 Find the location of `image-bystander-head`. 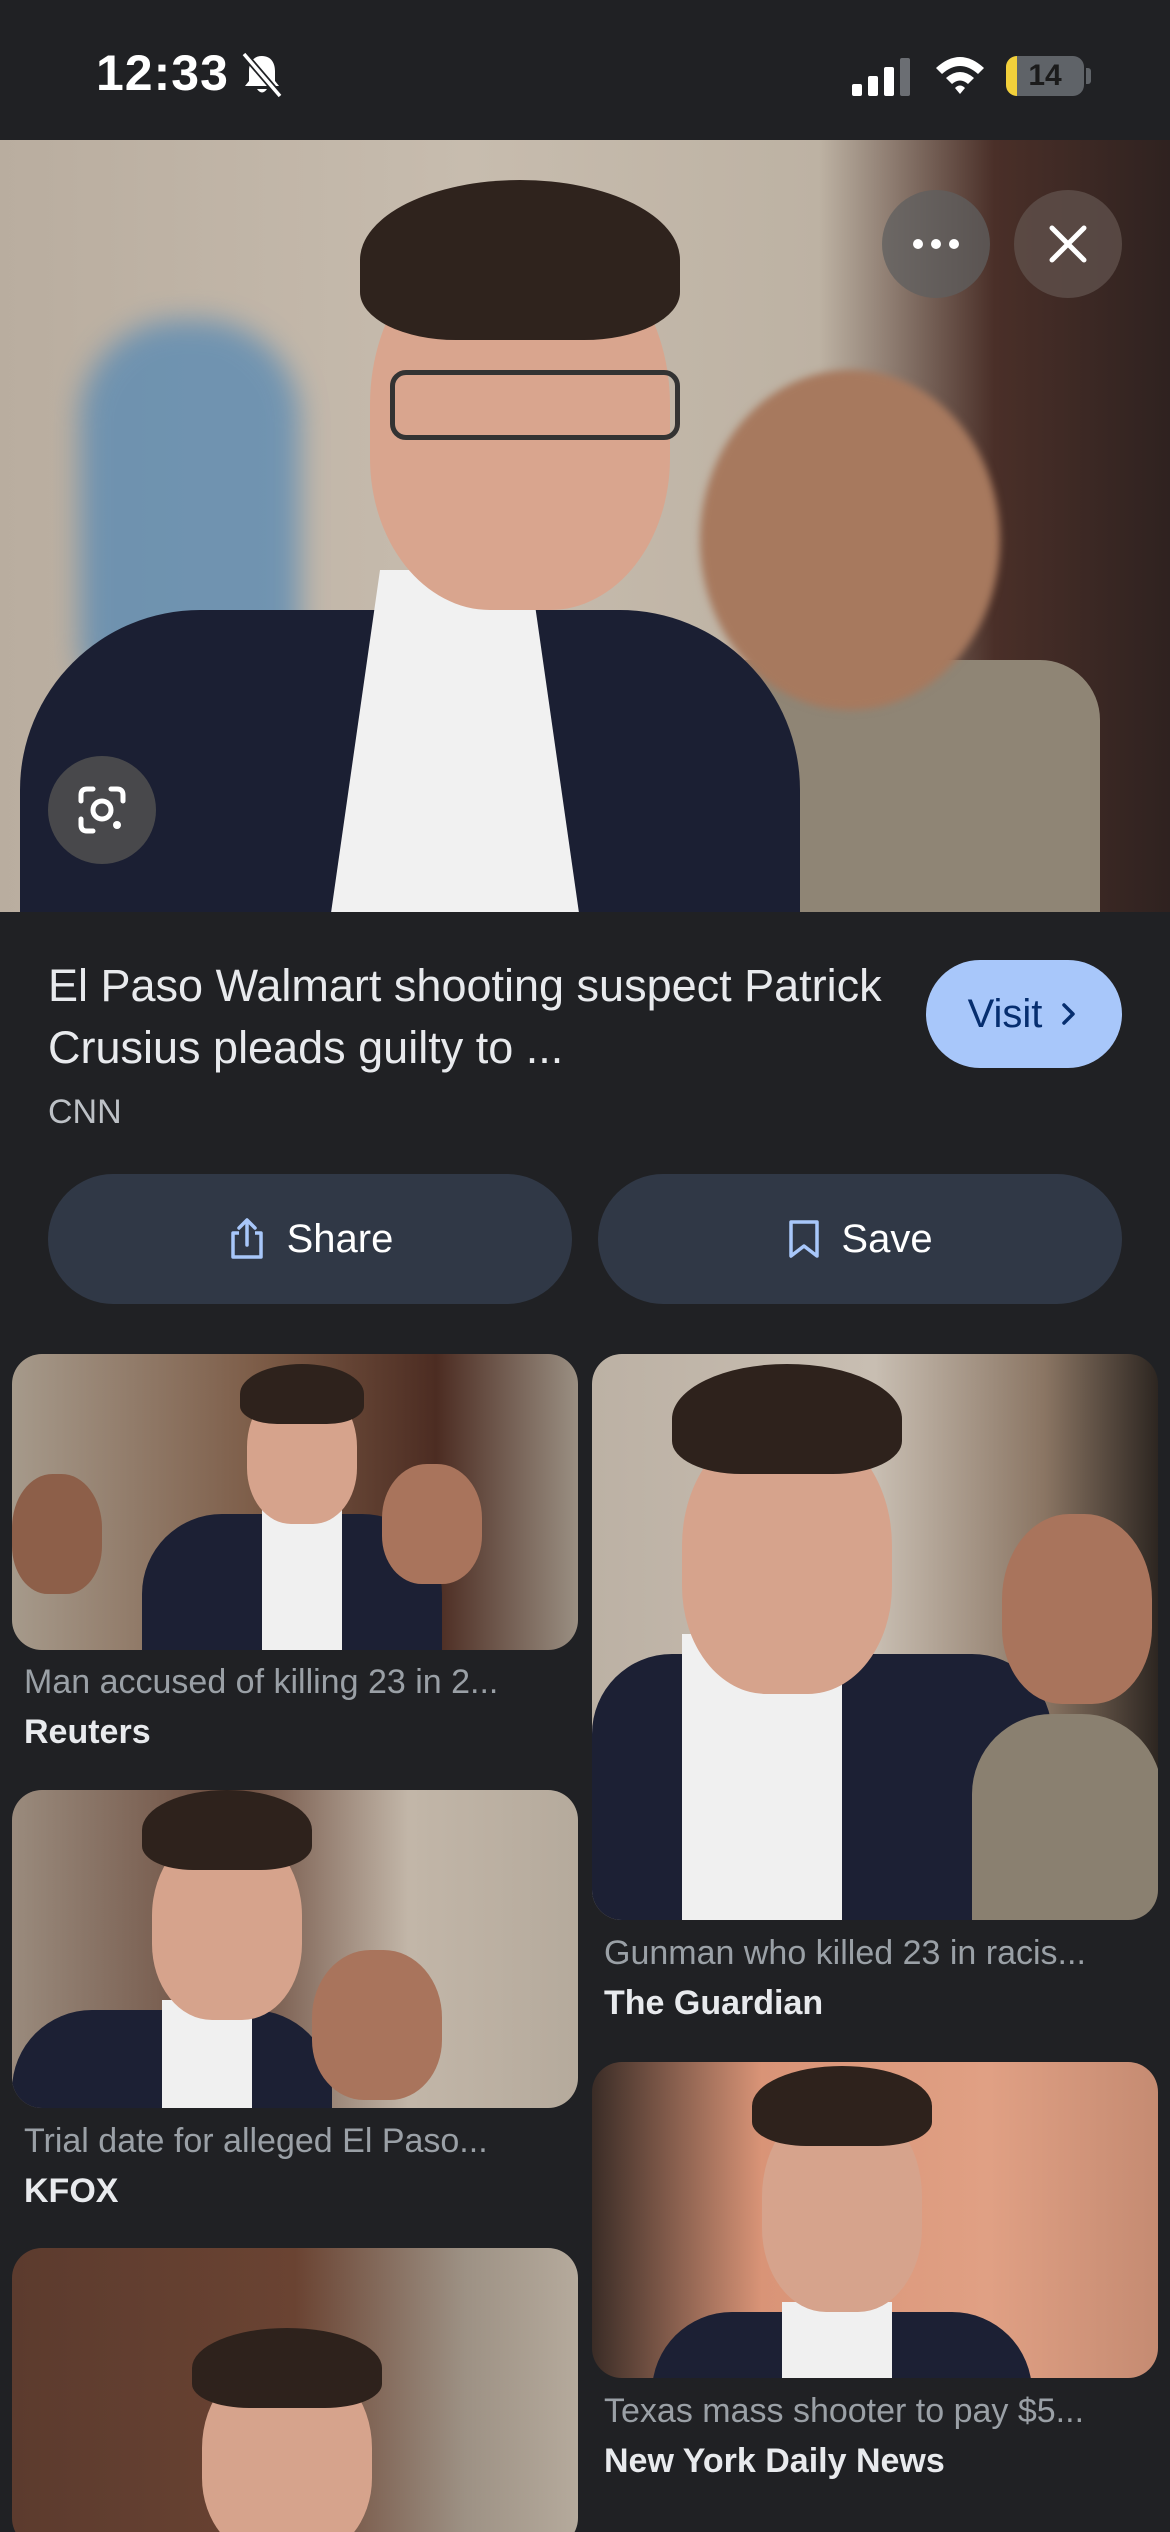

image-bystander-head is located at coordinates (57, 1534).